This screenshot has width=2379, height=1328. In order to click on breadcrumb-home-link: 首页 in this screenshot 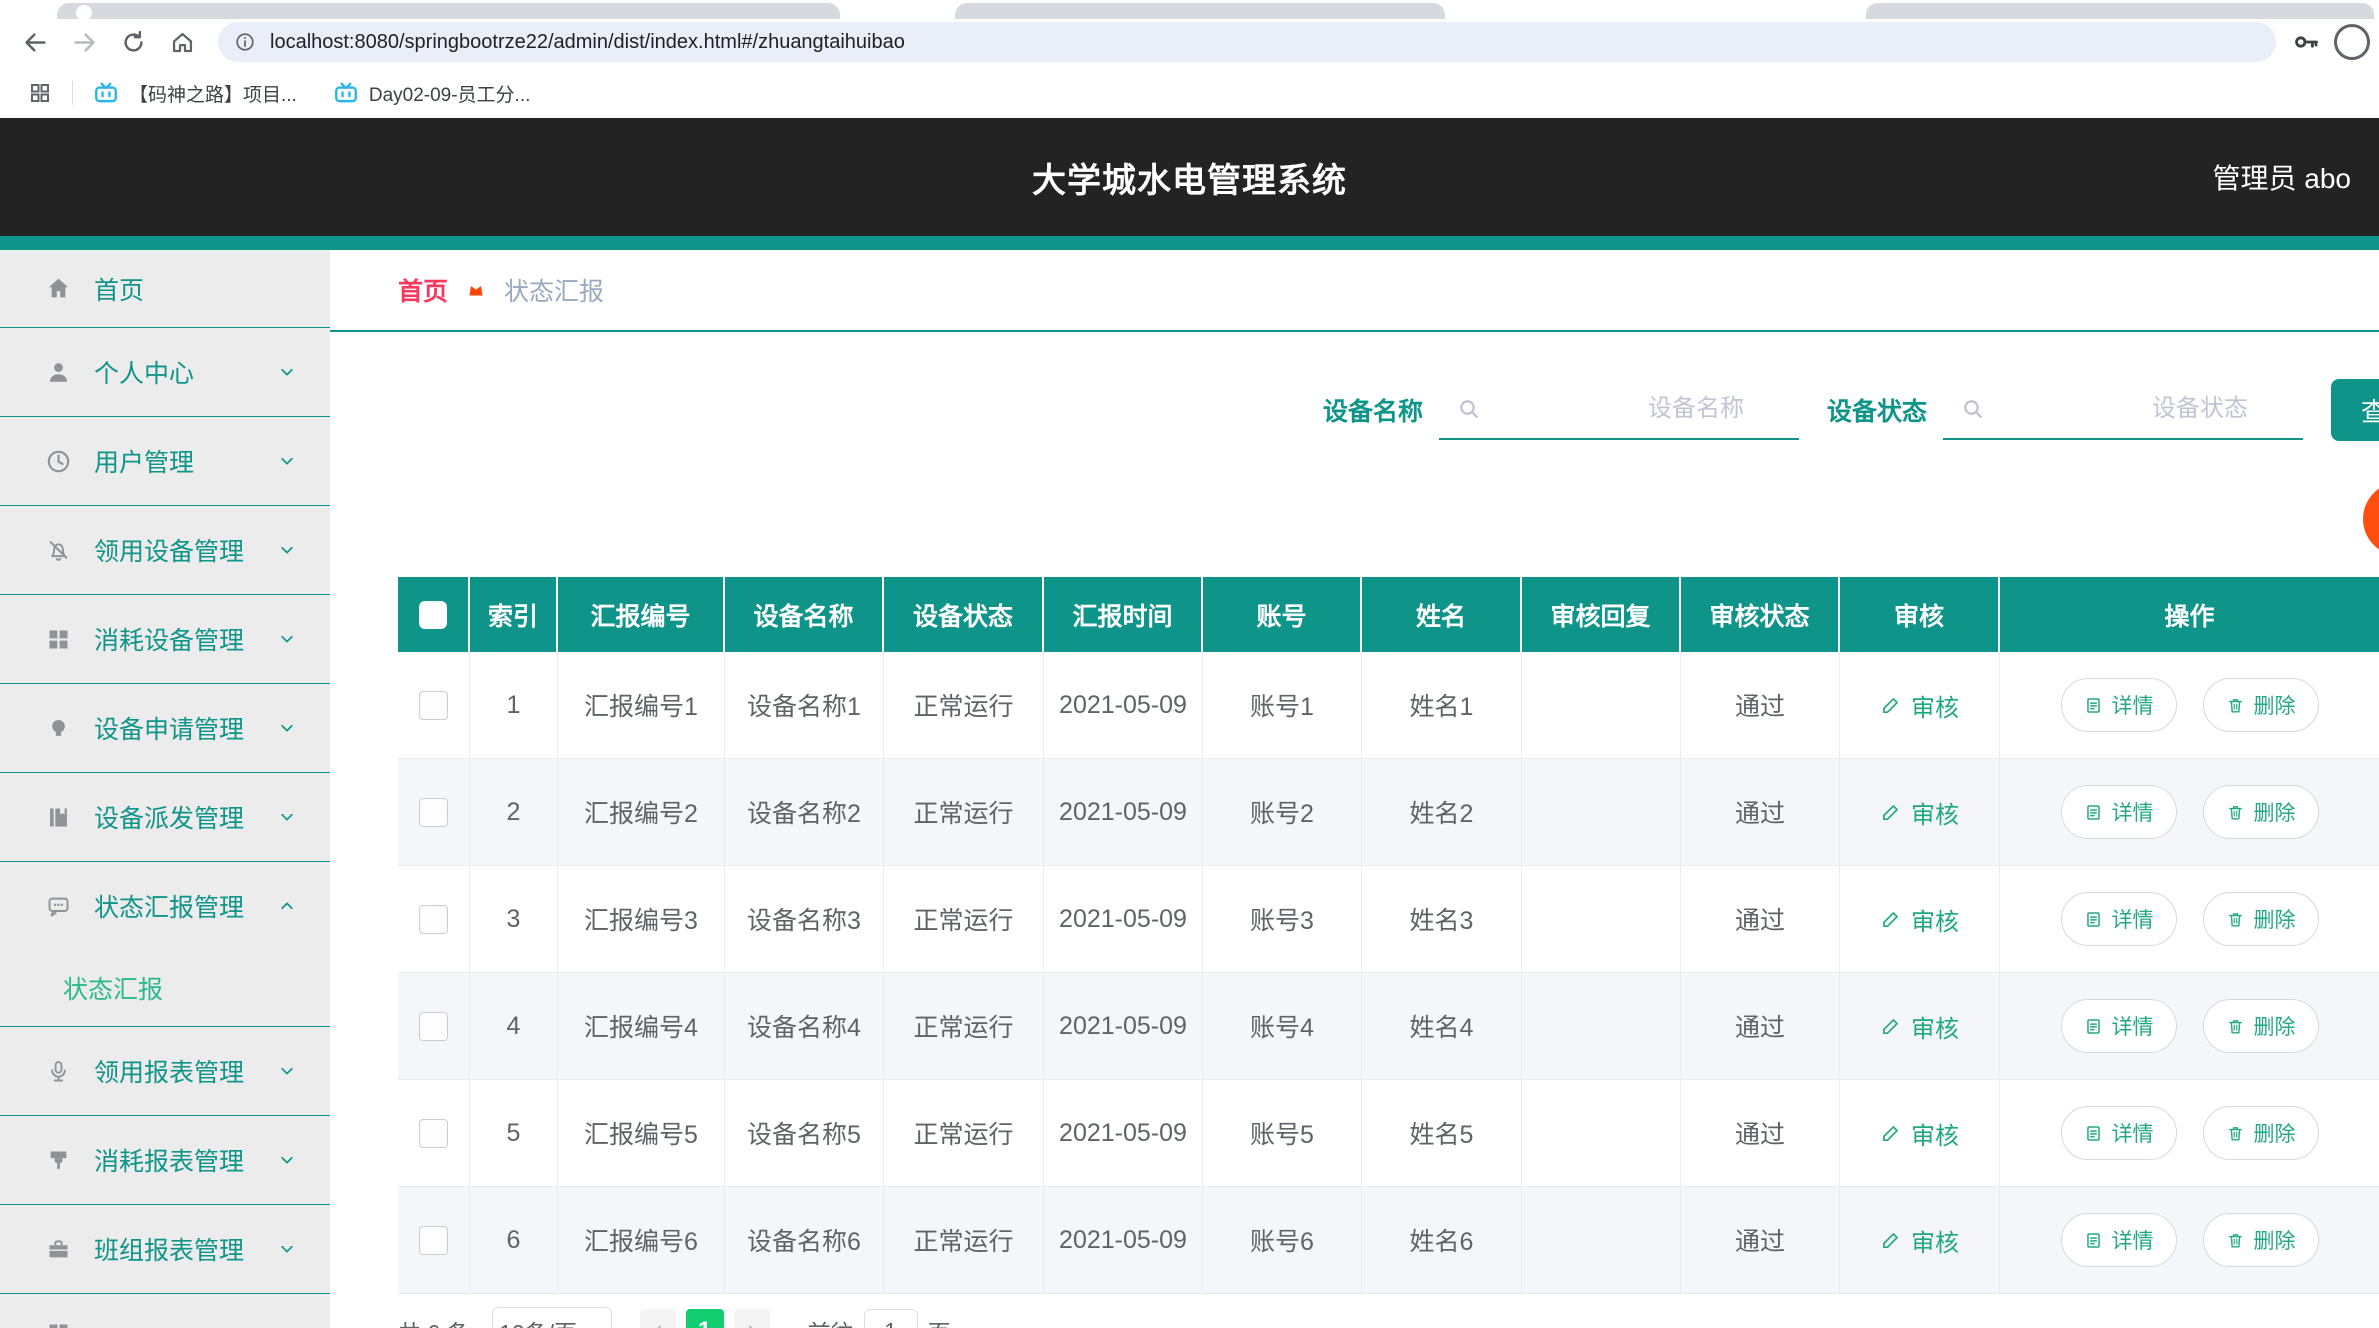, I will do `click(423, 290)`.